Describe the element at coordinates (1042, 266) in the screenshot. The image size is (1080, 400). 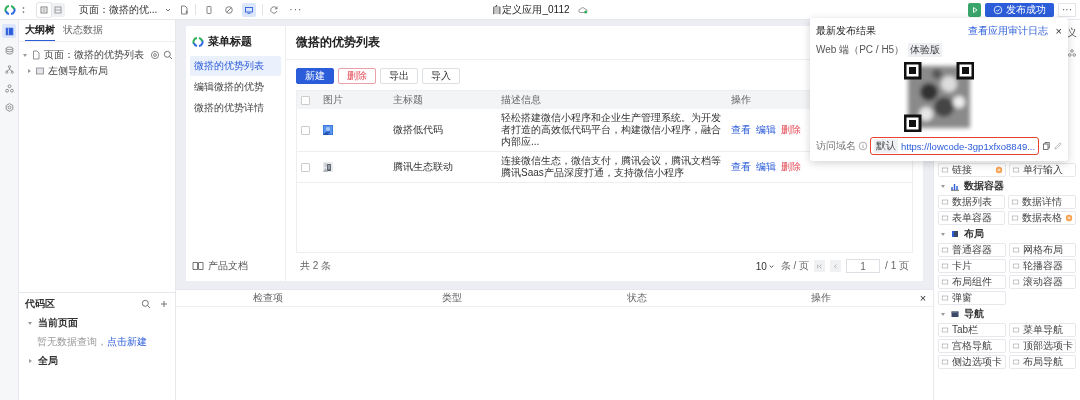
I see `component-item: 轮播容器` at that location.